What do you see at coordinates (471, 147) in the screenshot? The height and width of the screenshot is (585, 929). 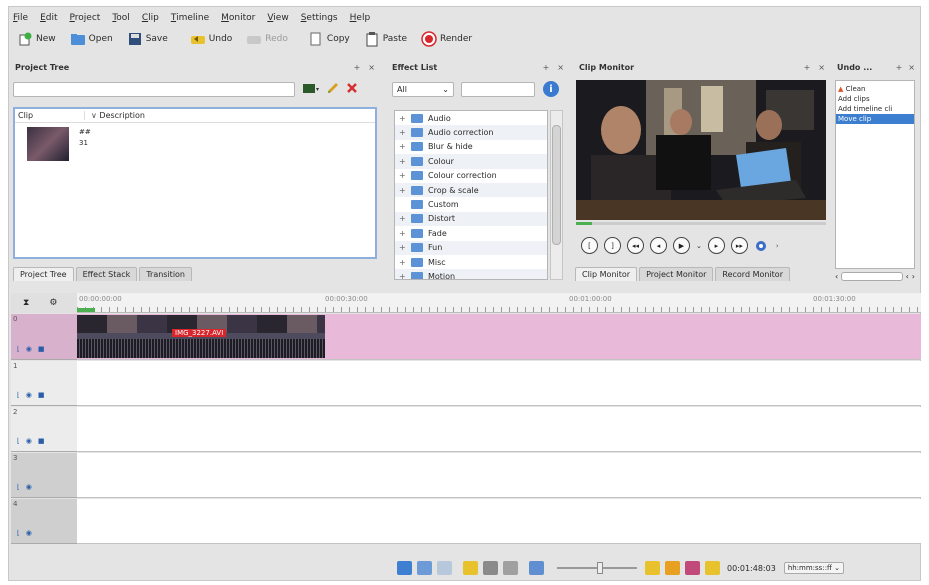 I see `effect-item: + Blur & hide` at bounding box center [471, 147].